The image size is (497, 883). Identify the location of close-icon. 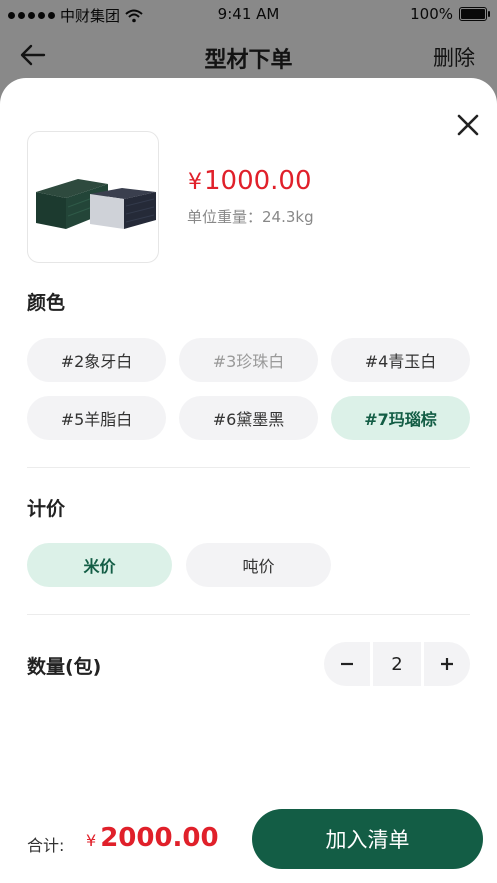
(468, 125).